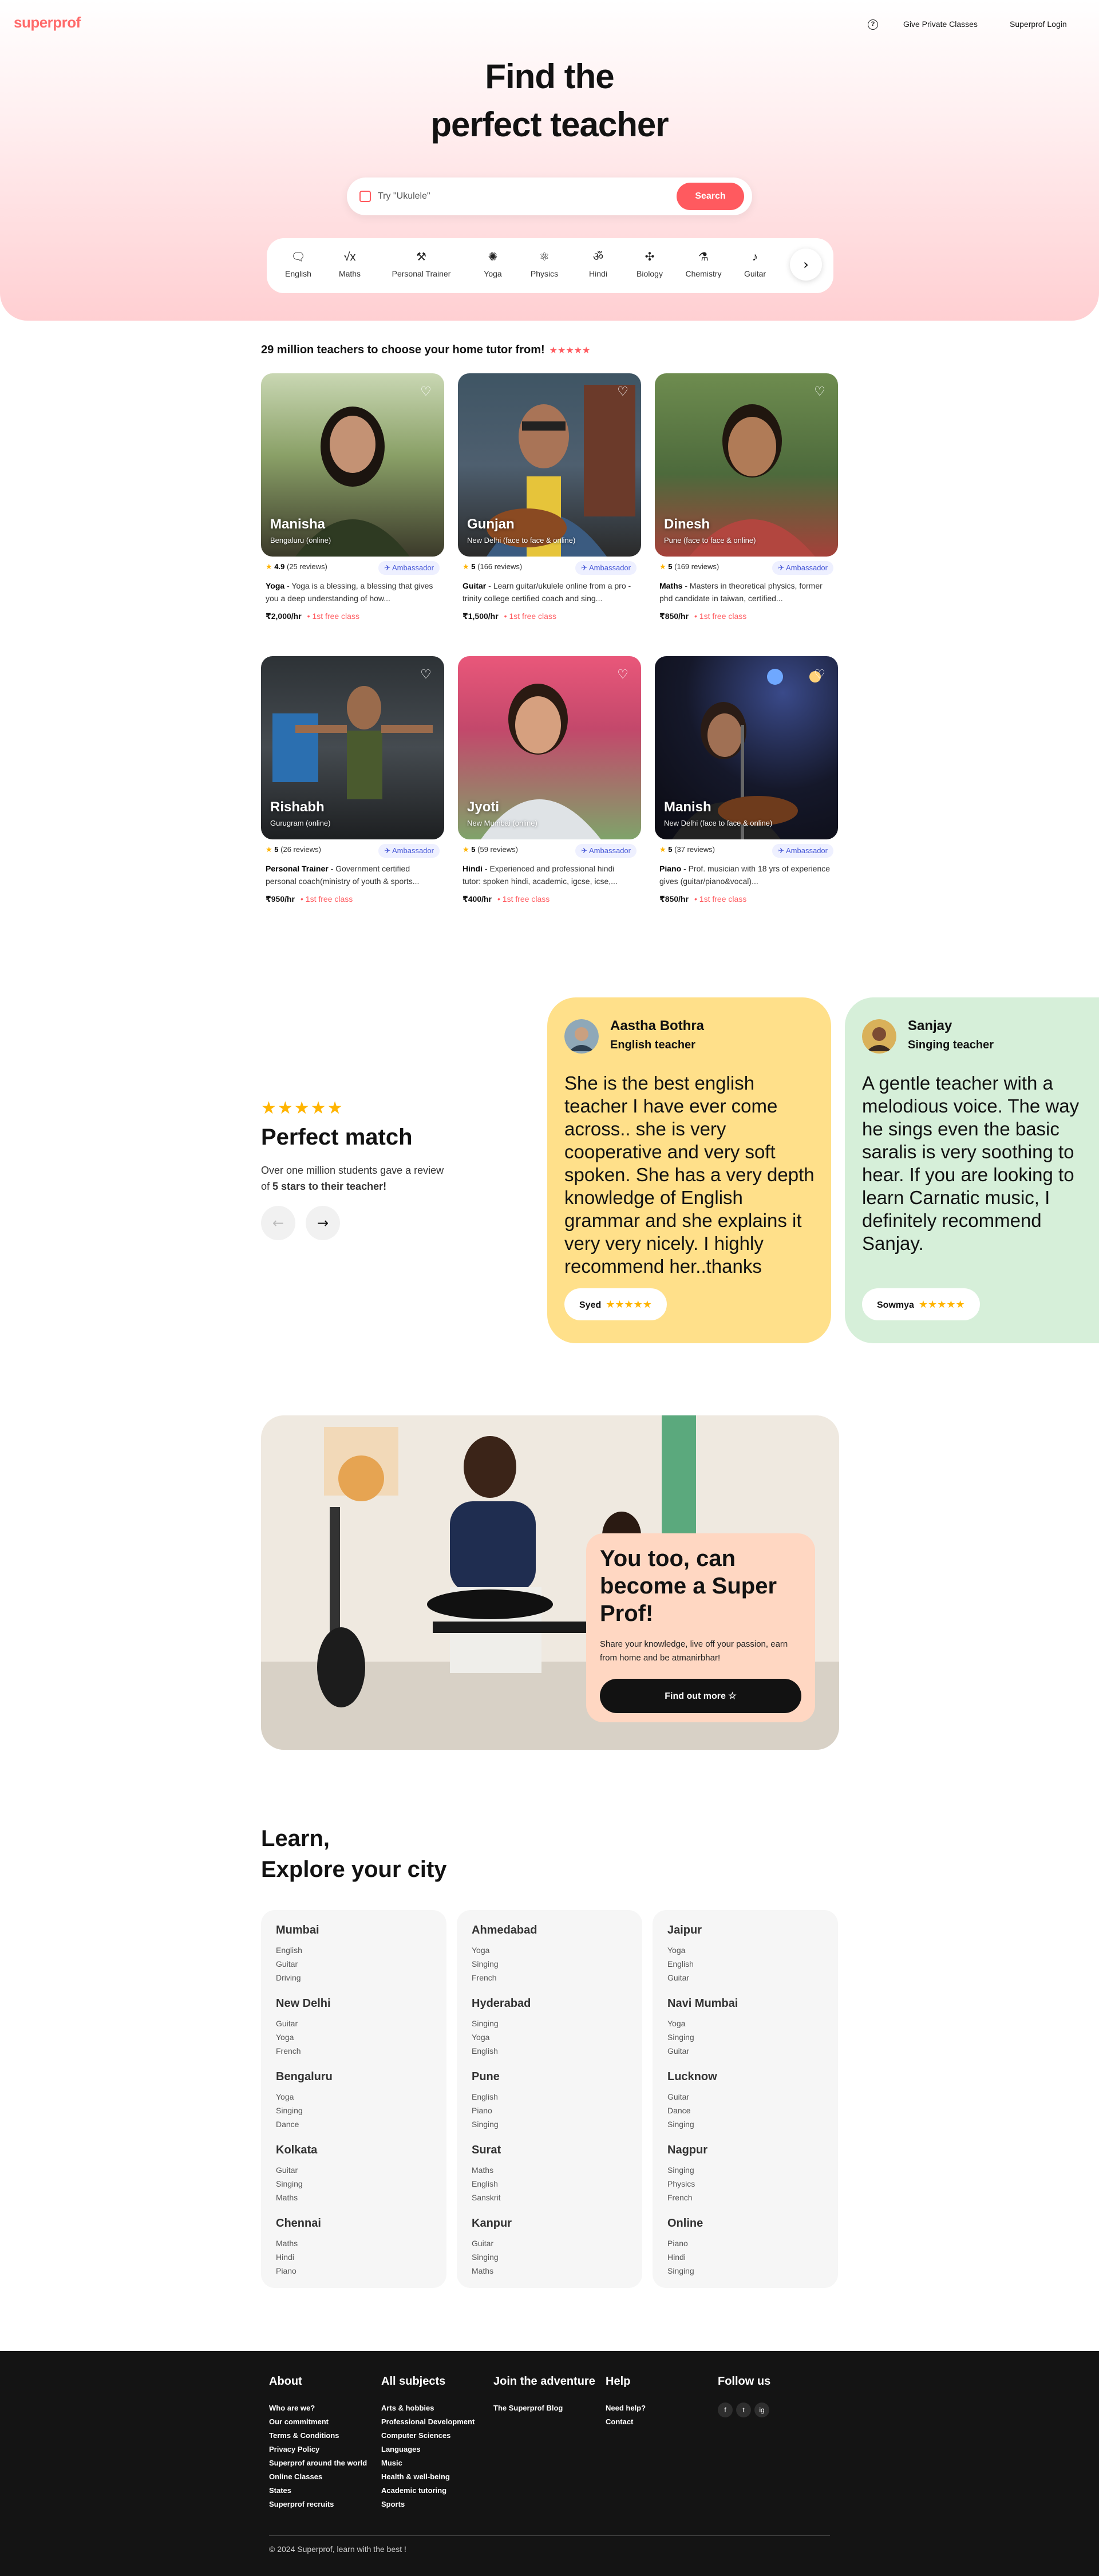  What do you see at coordinates (486, 2150) in the screenshot?
I see `city-link: Surat` at bounding box center [486, 2150].